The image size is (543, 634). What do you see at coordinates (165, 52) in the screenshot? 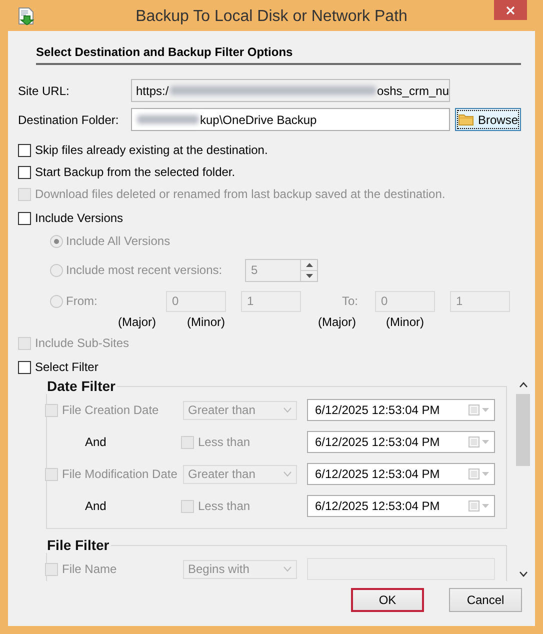
I see `section-title: Select Destination and Backup Filter Options` at bounding box center [165, 52].